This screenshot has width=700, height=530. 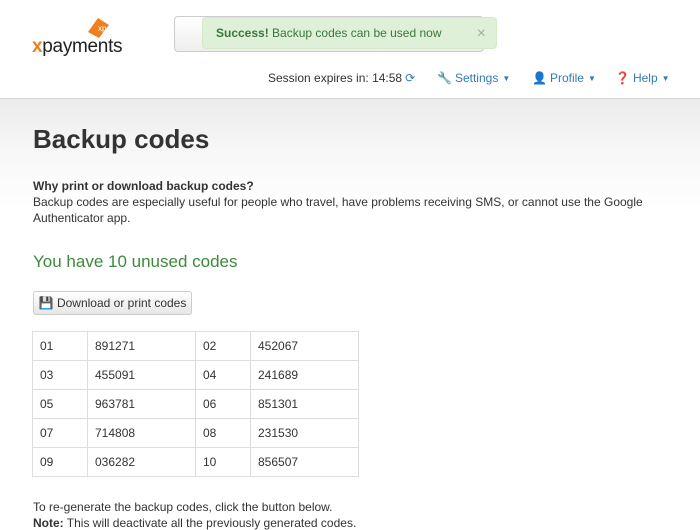 I want to click on user-icon: 👤, so click(x=539, y=78).